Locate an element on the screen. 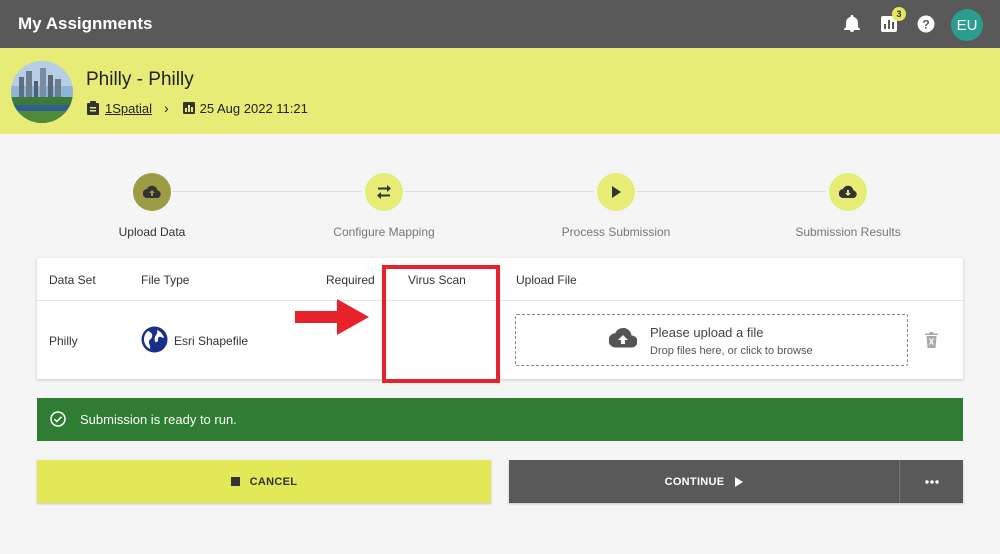 This screenshot has width=1000, height=554. upload-hint: Drop files here, or click to browse is located at coordinates (731, 351).